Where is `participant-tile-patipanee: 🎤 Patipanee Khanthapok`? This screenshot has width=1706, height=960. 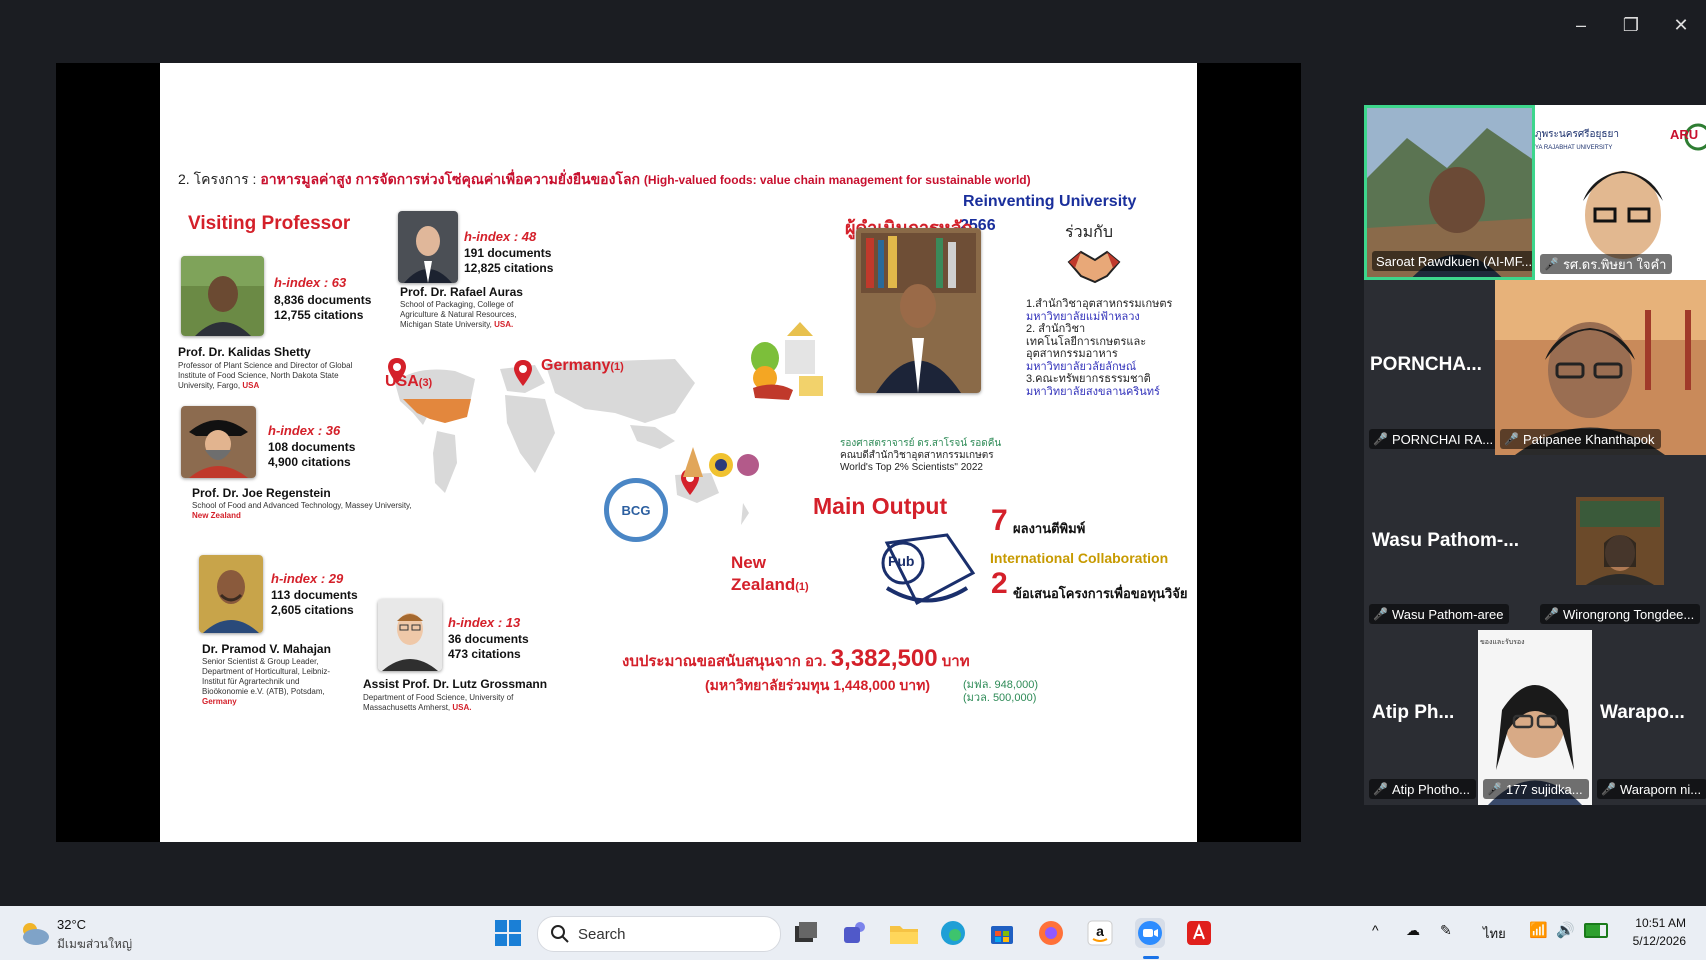
participant-tile-patipanee: 🎤 Patipanee Khanthapok is located at coordinates (1600, 367).